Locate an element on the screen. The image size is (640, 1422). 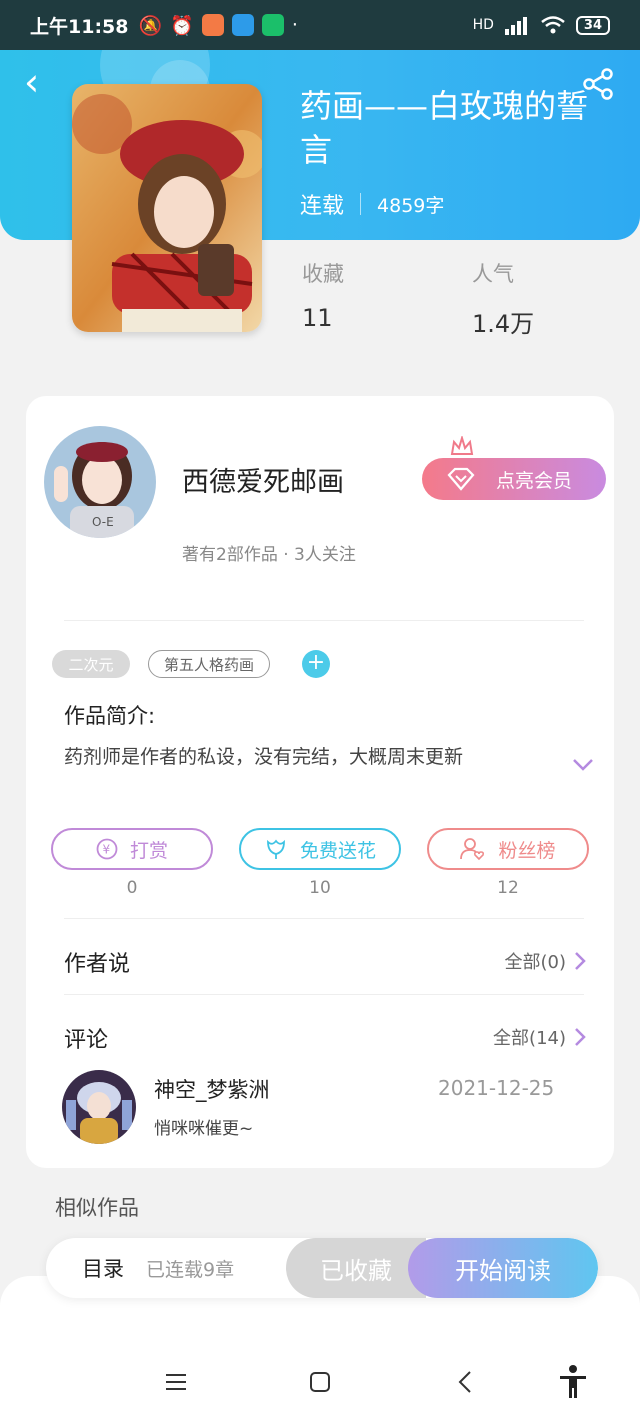
fan-ranking-button: 粉丝榜 is located at coordinates (508, 849).